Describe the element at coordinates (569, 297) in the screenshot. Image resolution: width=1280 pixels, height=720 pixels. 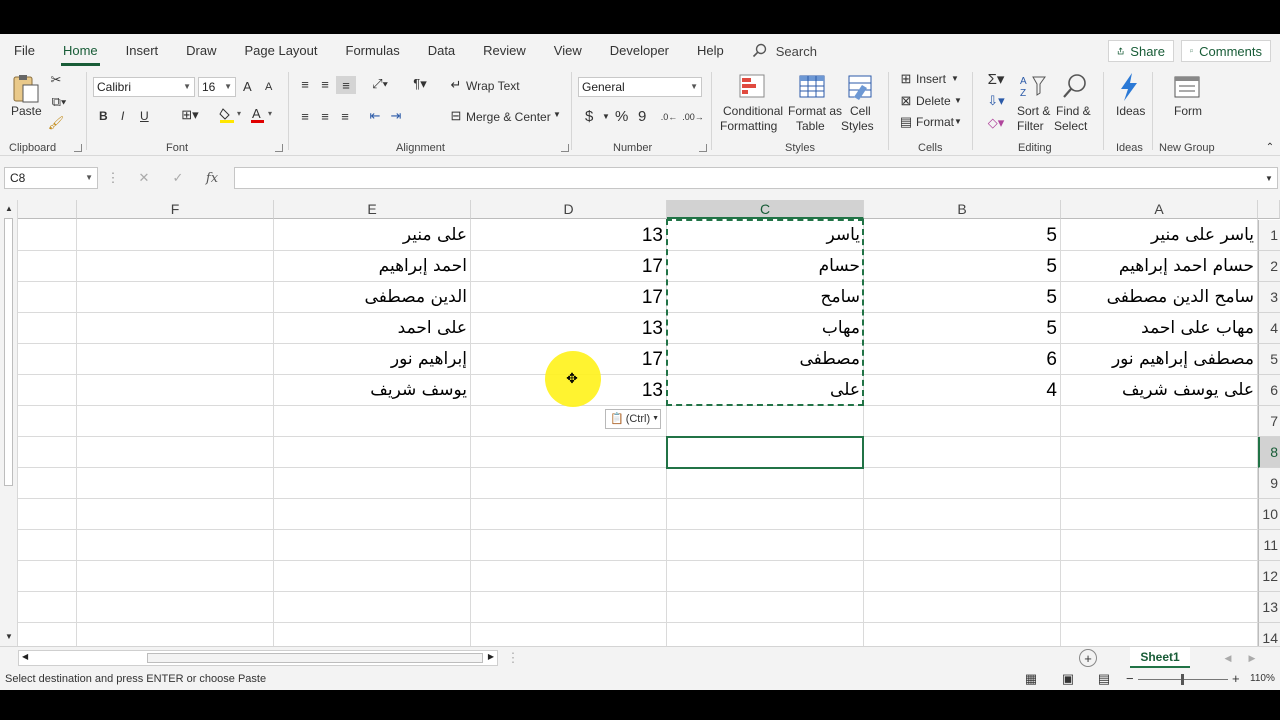
I see `cell-d3: 17` at that location.